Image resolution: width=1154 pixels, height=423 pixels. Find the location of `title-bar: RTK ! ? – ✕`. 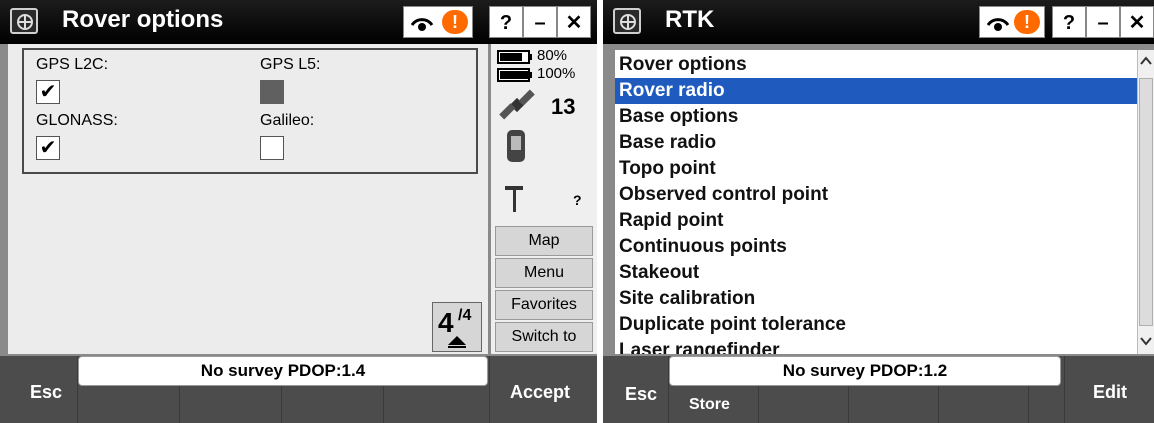

title-bar: RTK ! ? – ✕ is located at coordinates (878, 22).